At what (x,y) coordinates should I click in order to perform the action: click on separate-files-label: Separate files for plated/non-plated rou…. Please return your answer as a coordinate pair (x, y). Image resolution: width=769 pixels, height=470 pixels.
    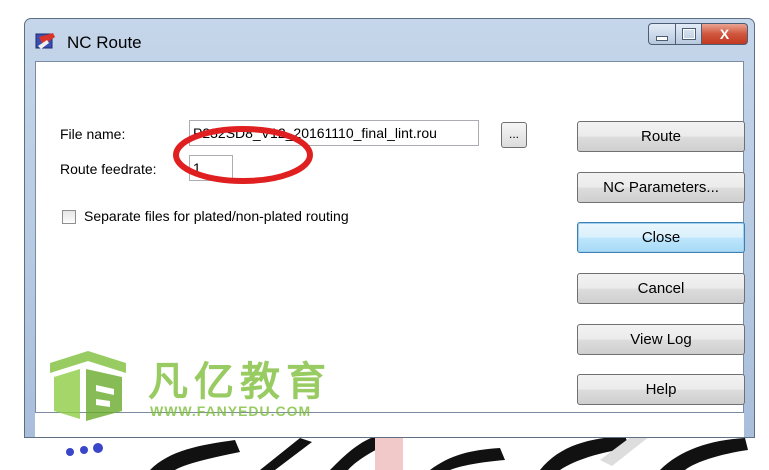
    Looking at the image, I should click on (216, 216).